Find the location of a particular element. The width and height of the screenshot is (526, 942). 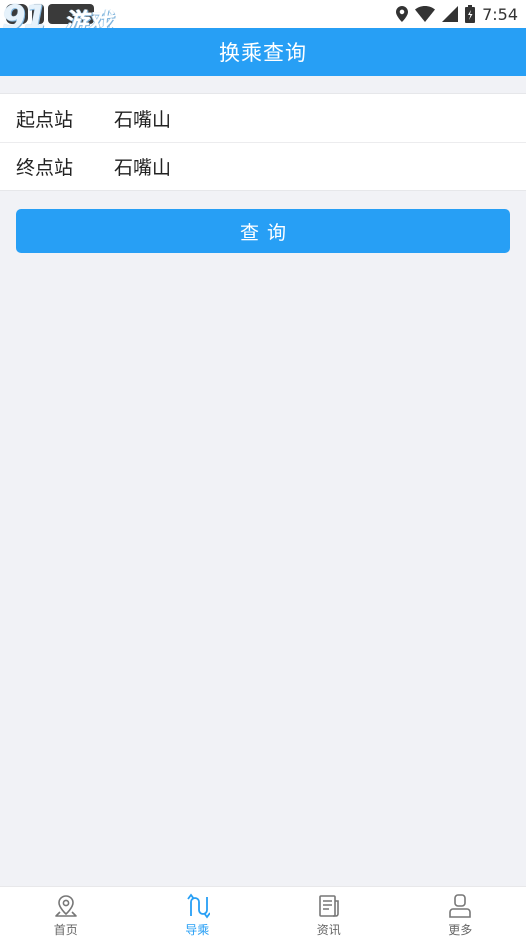

tab-home-label: 首页 is located at coordinates (65, 930).